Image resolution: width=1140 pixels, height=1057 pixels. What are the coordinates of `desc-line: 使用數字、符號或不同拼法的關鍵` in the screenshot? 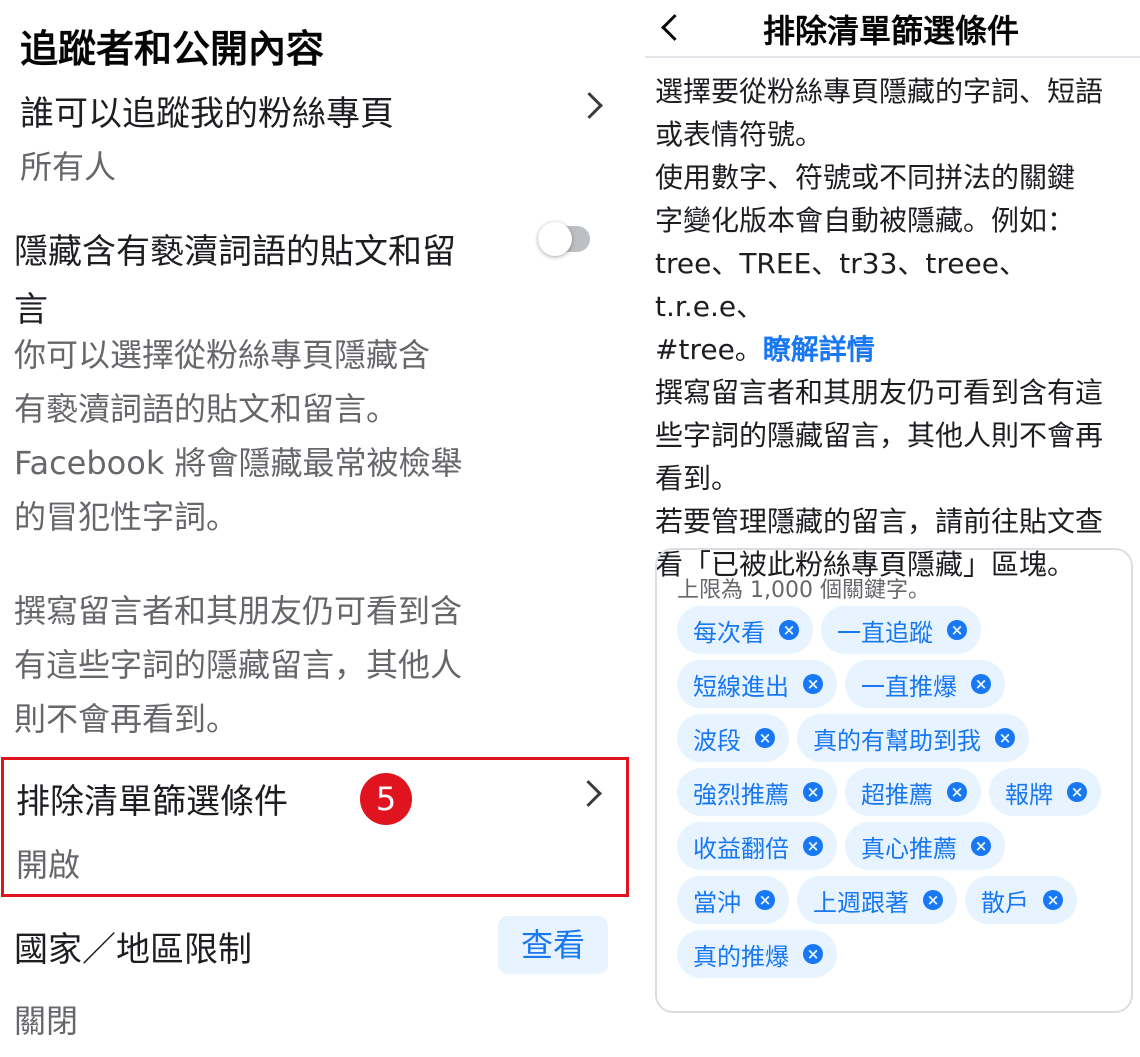 It's located at (865, 177).